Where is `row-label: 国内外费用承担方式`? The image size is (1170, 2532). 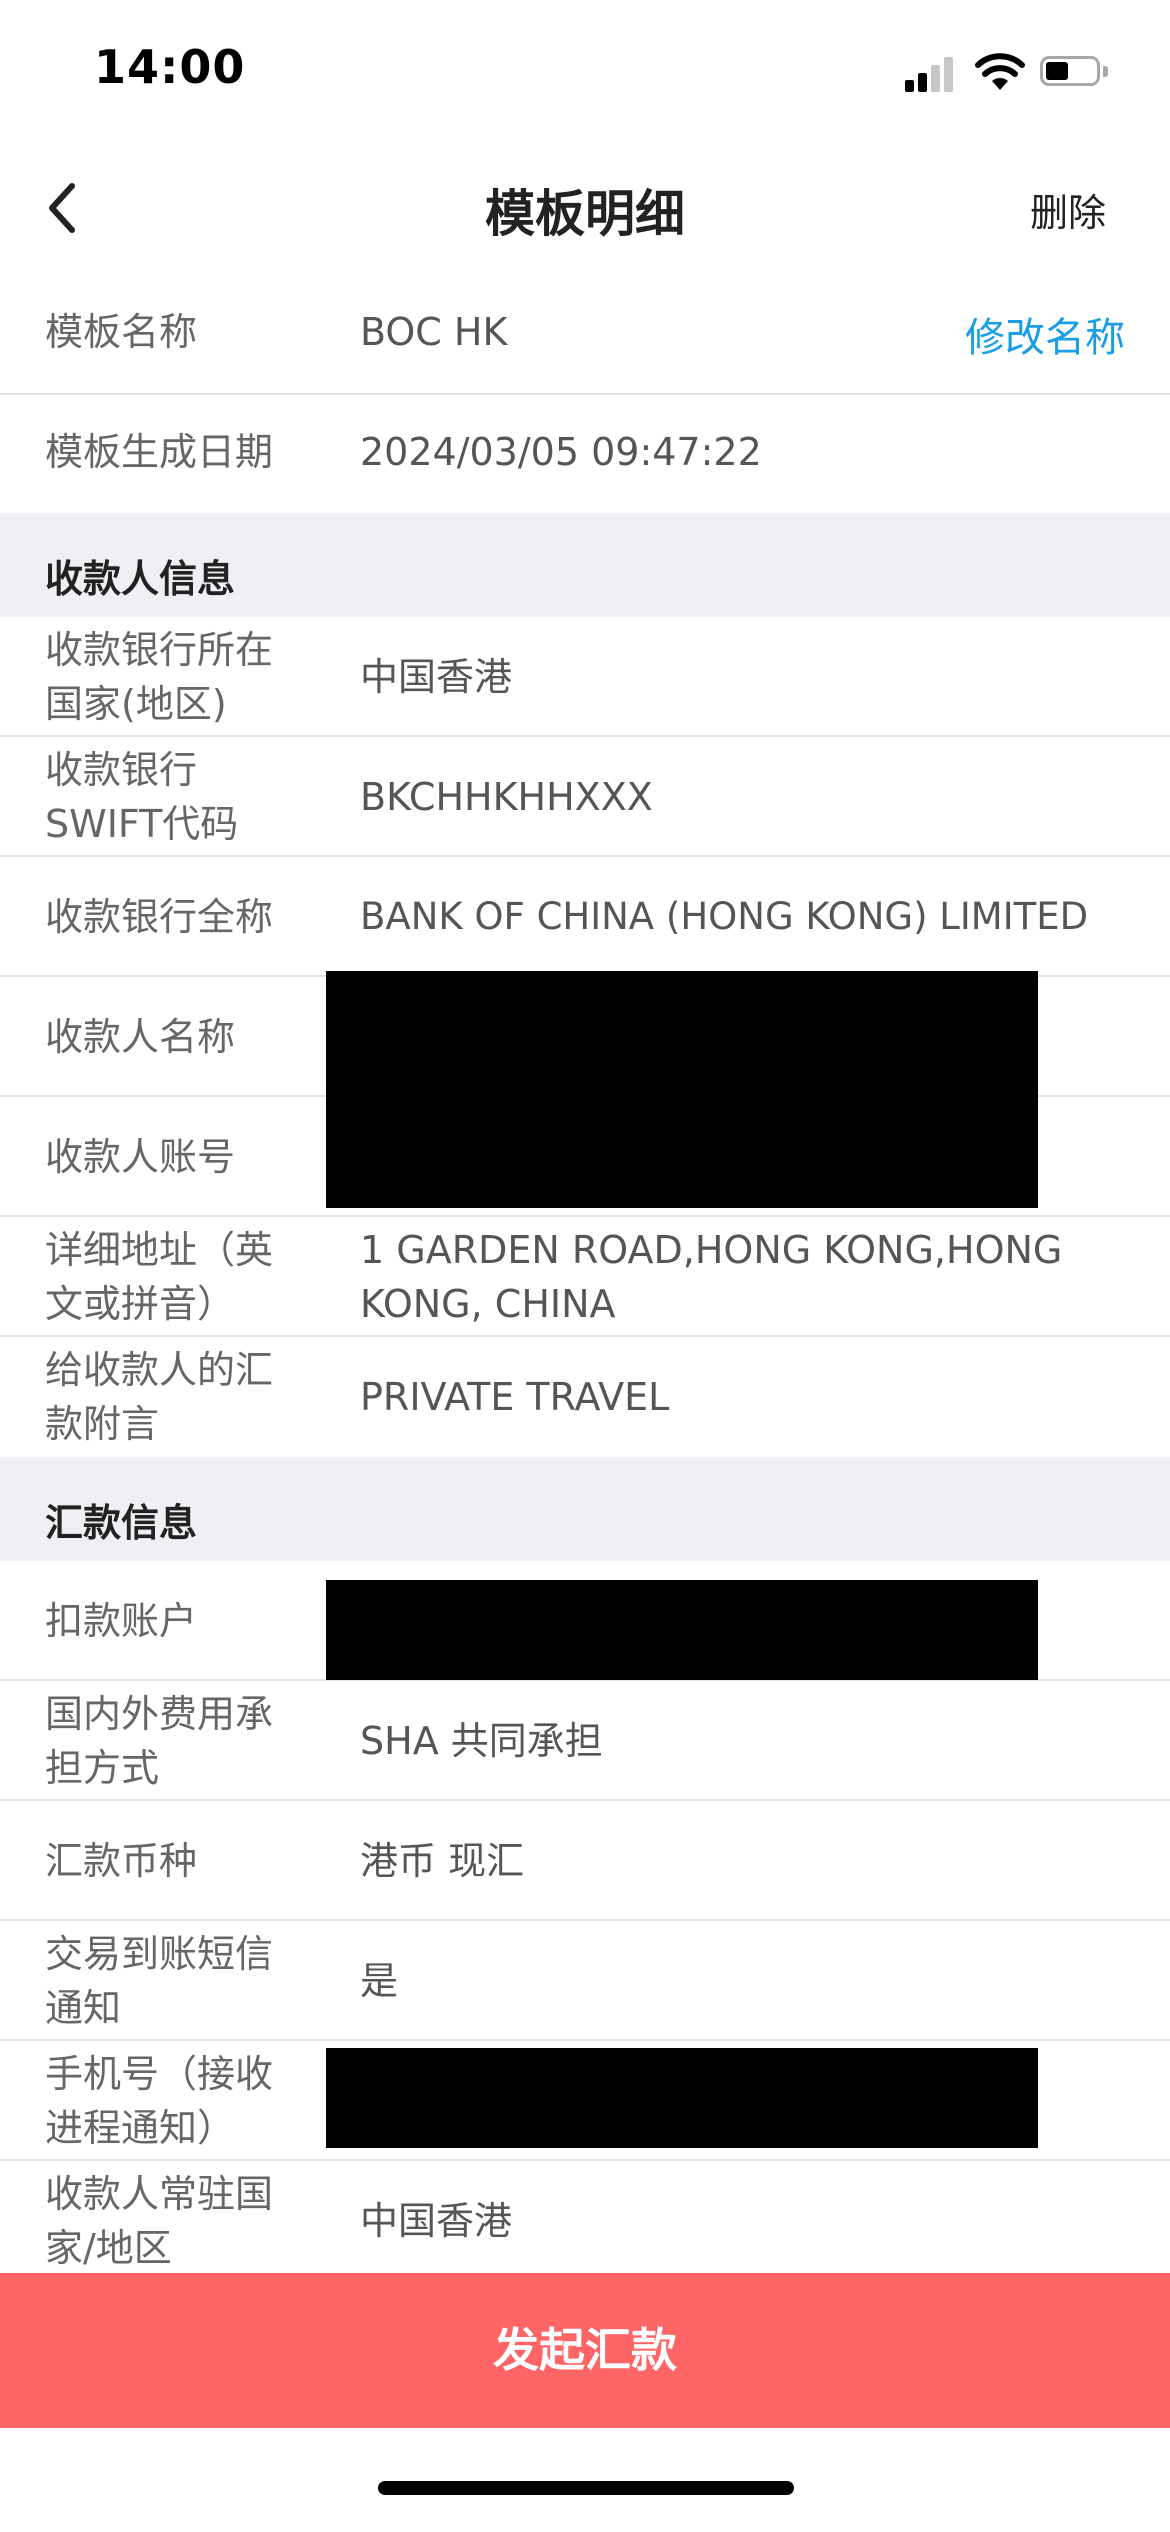 row-label: 国内外费用承担方式 is located at coordinates (159, 1741).